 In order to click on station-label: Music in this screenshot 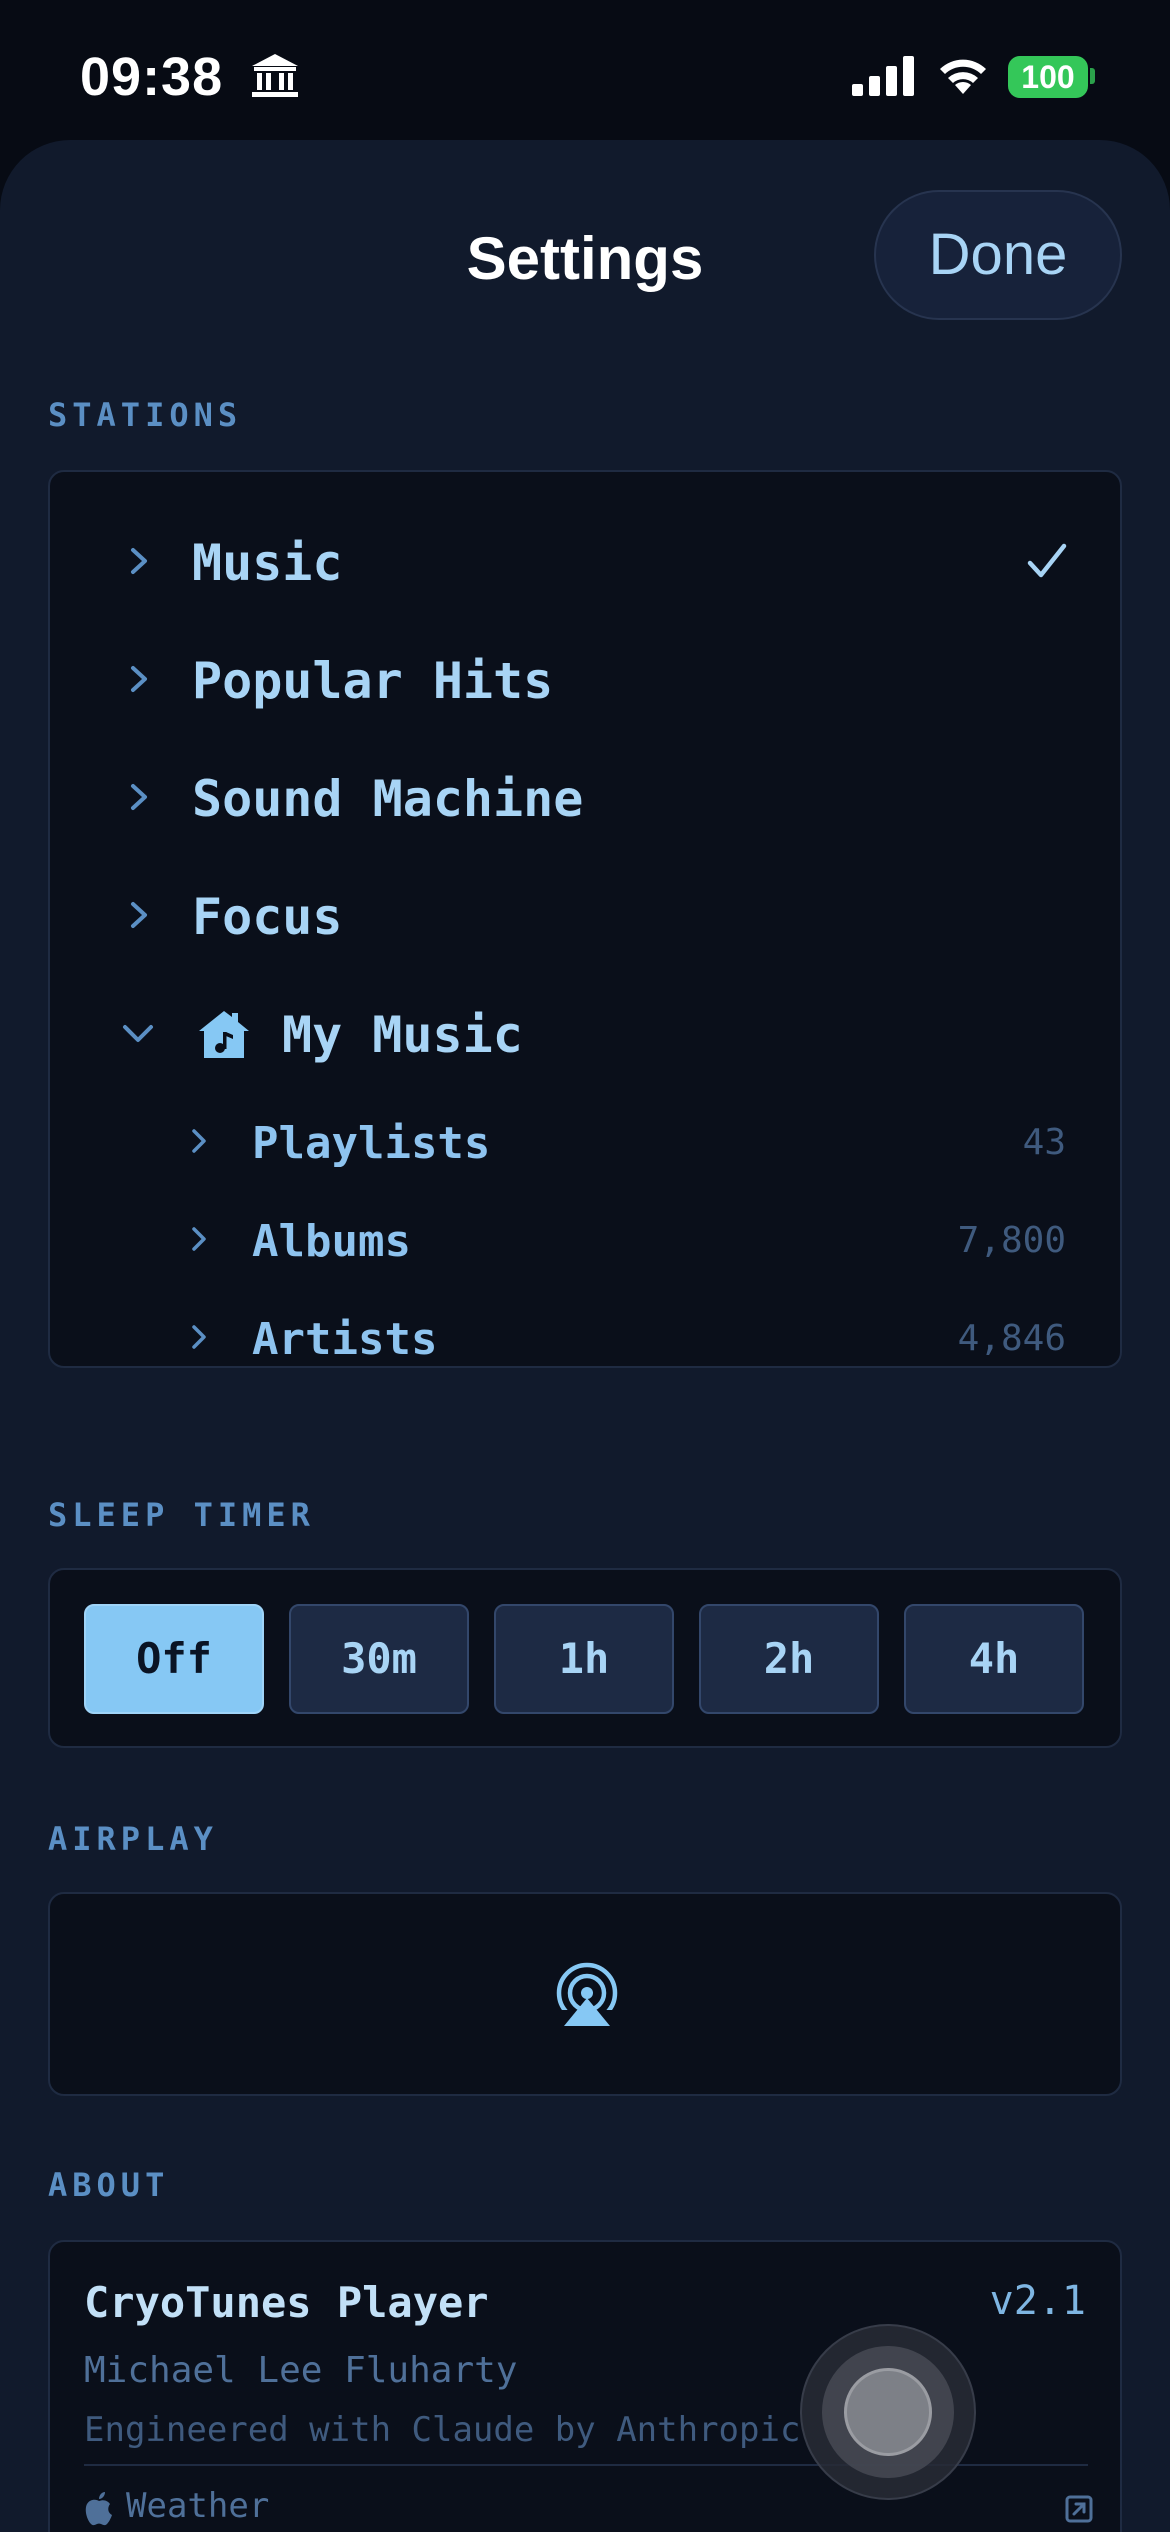, I will do `click(267, 563)`.